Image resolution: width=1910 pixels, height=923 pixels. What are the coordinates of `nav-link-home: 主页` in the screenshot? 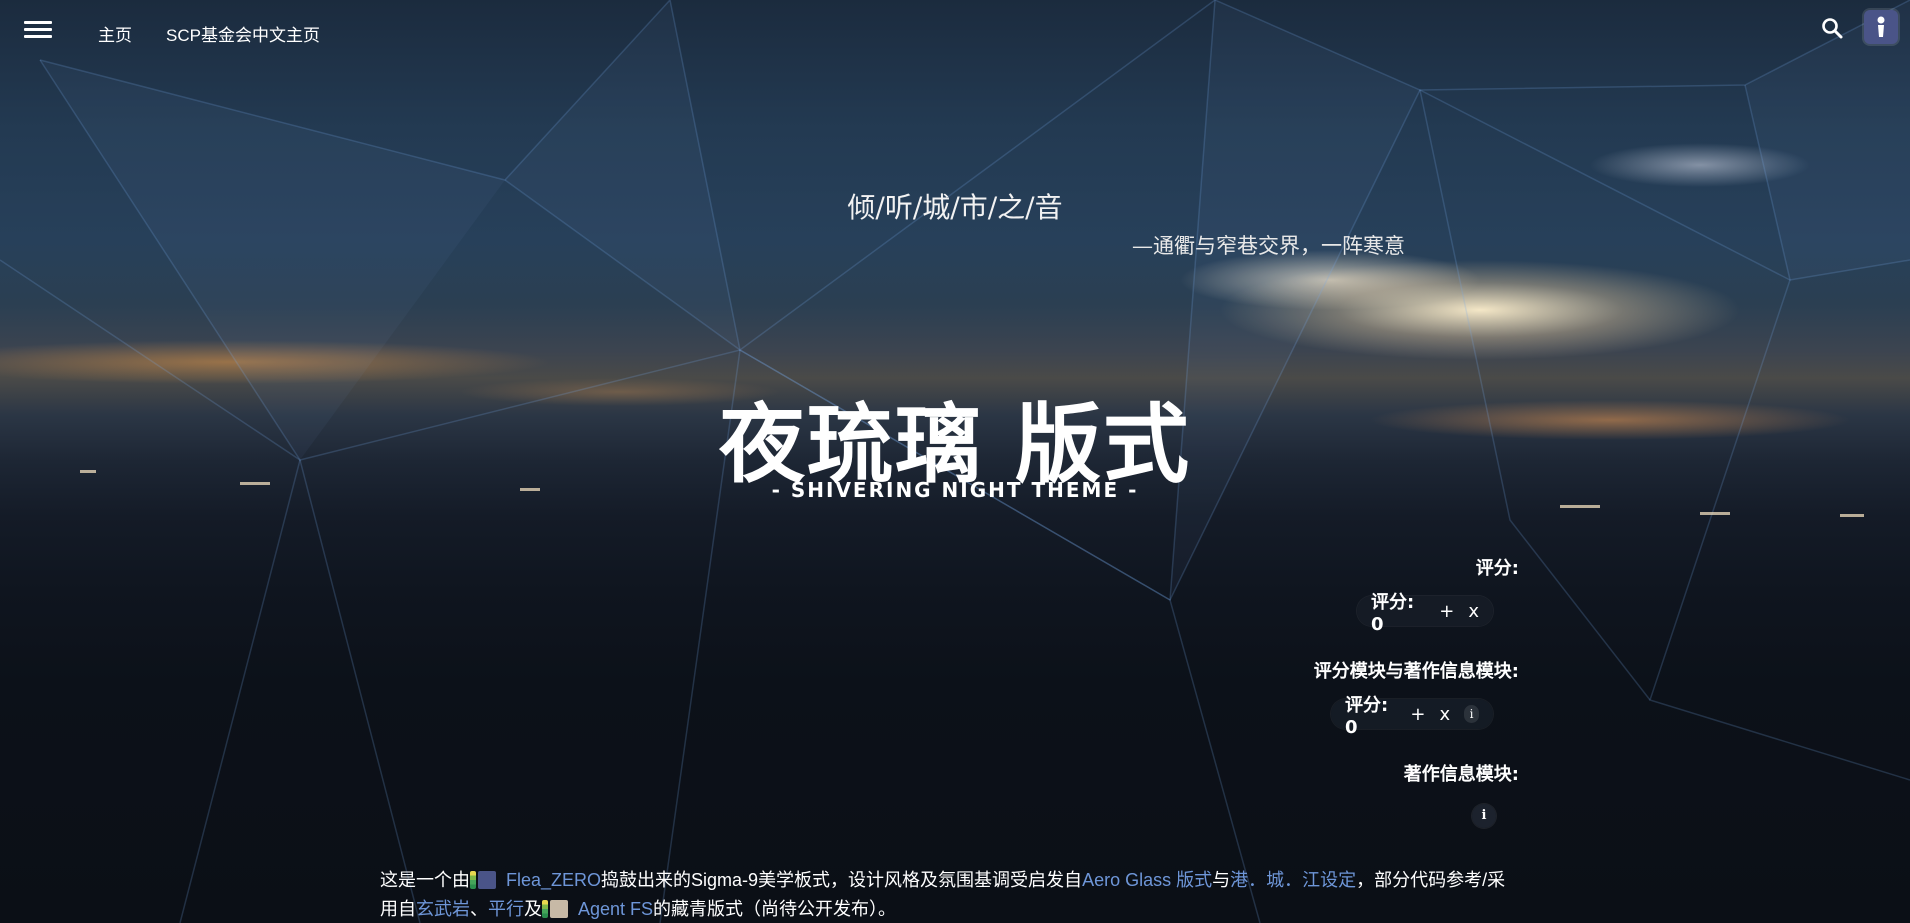 It's located at (115, 33).